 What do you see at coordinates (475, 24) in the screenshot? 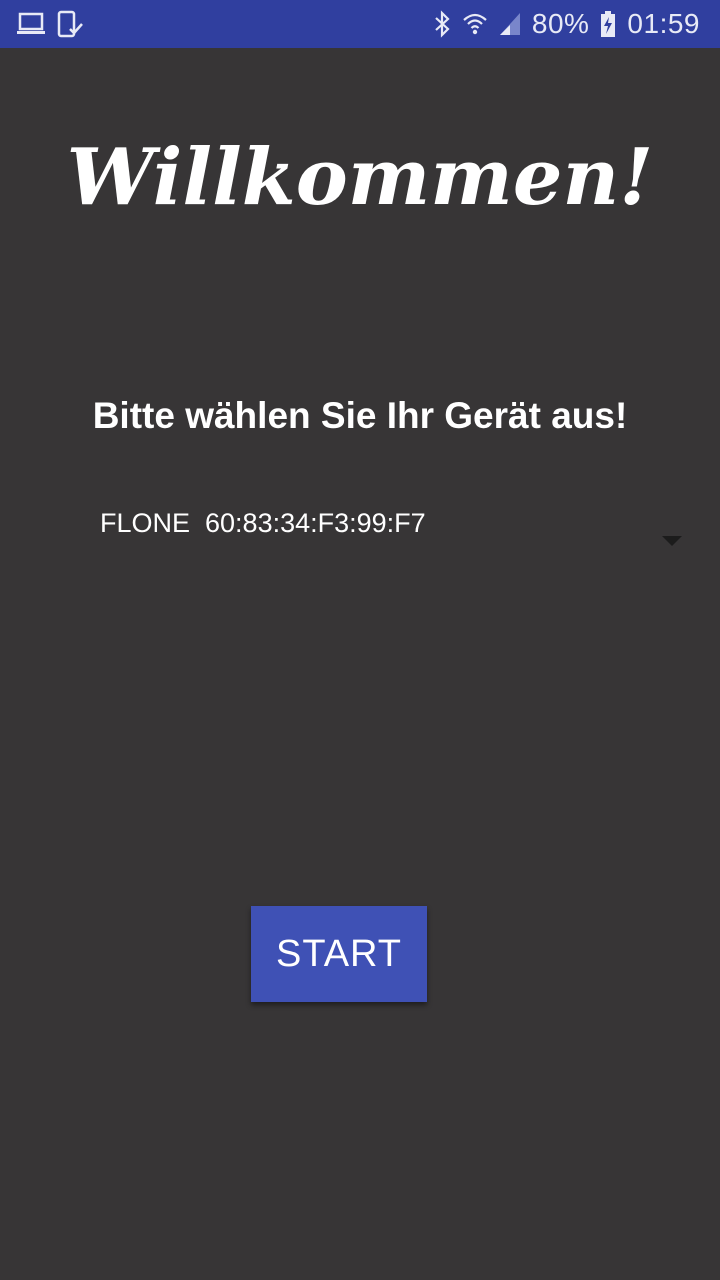
I see `wifi-icon` at bounding box center [475, 24].